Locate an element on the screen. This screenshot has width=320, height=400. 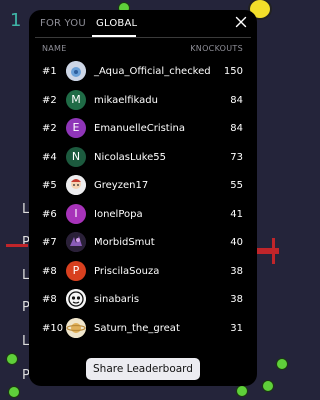
column-header-name: NAME is located at coordinates (54, 48).